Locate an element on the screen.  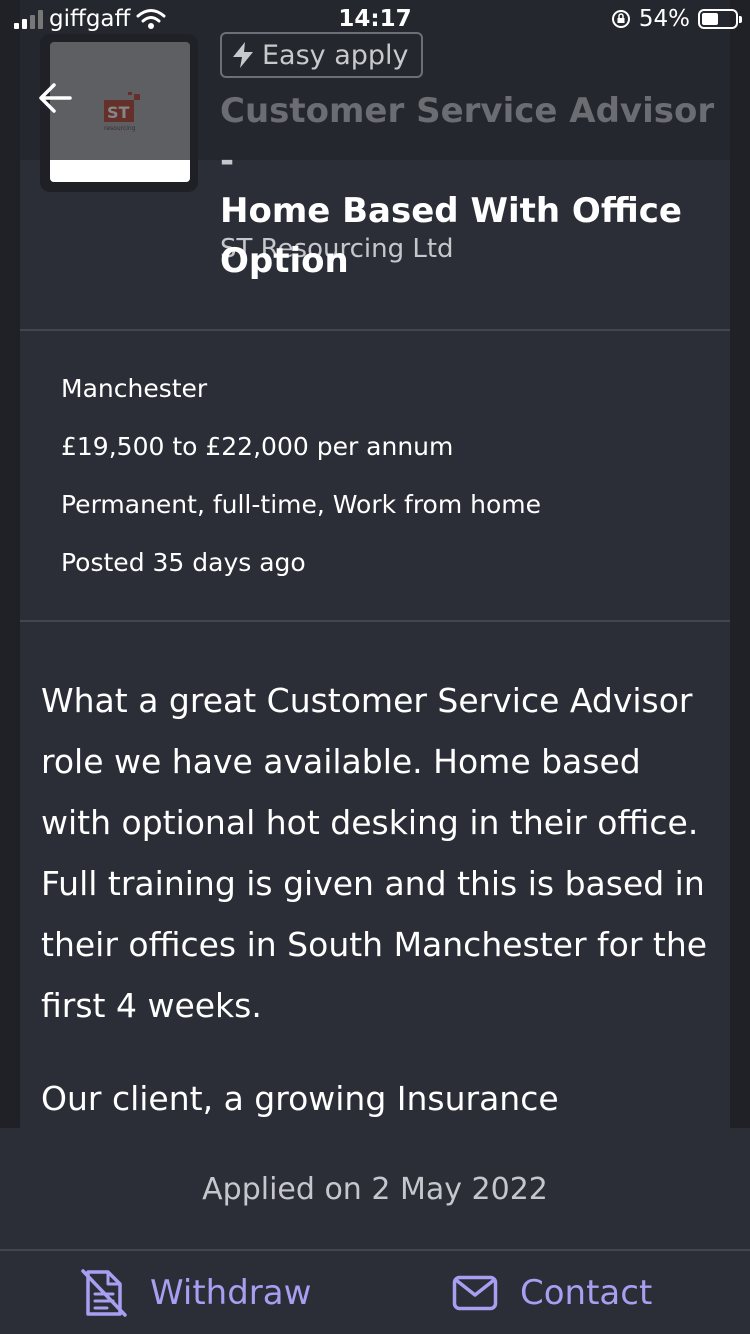
lightning-icon is located at coordinates (243, 55).